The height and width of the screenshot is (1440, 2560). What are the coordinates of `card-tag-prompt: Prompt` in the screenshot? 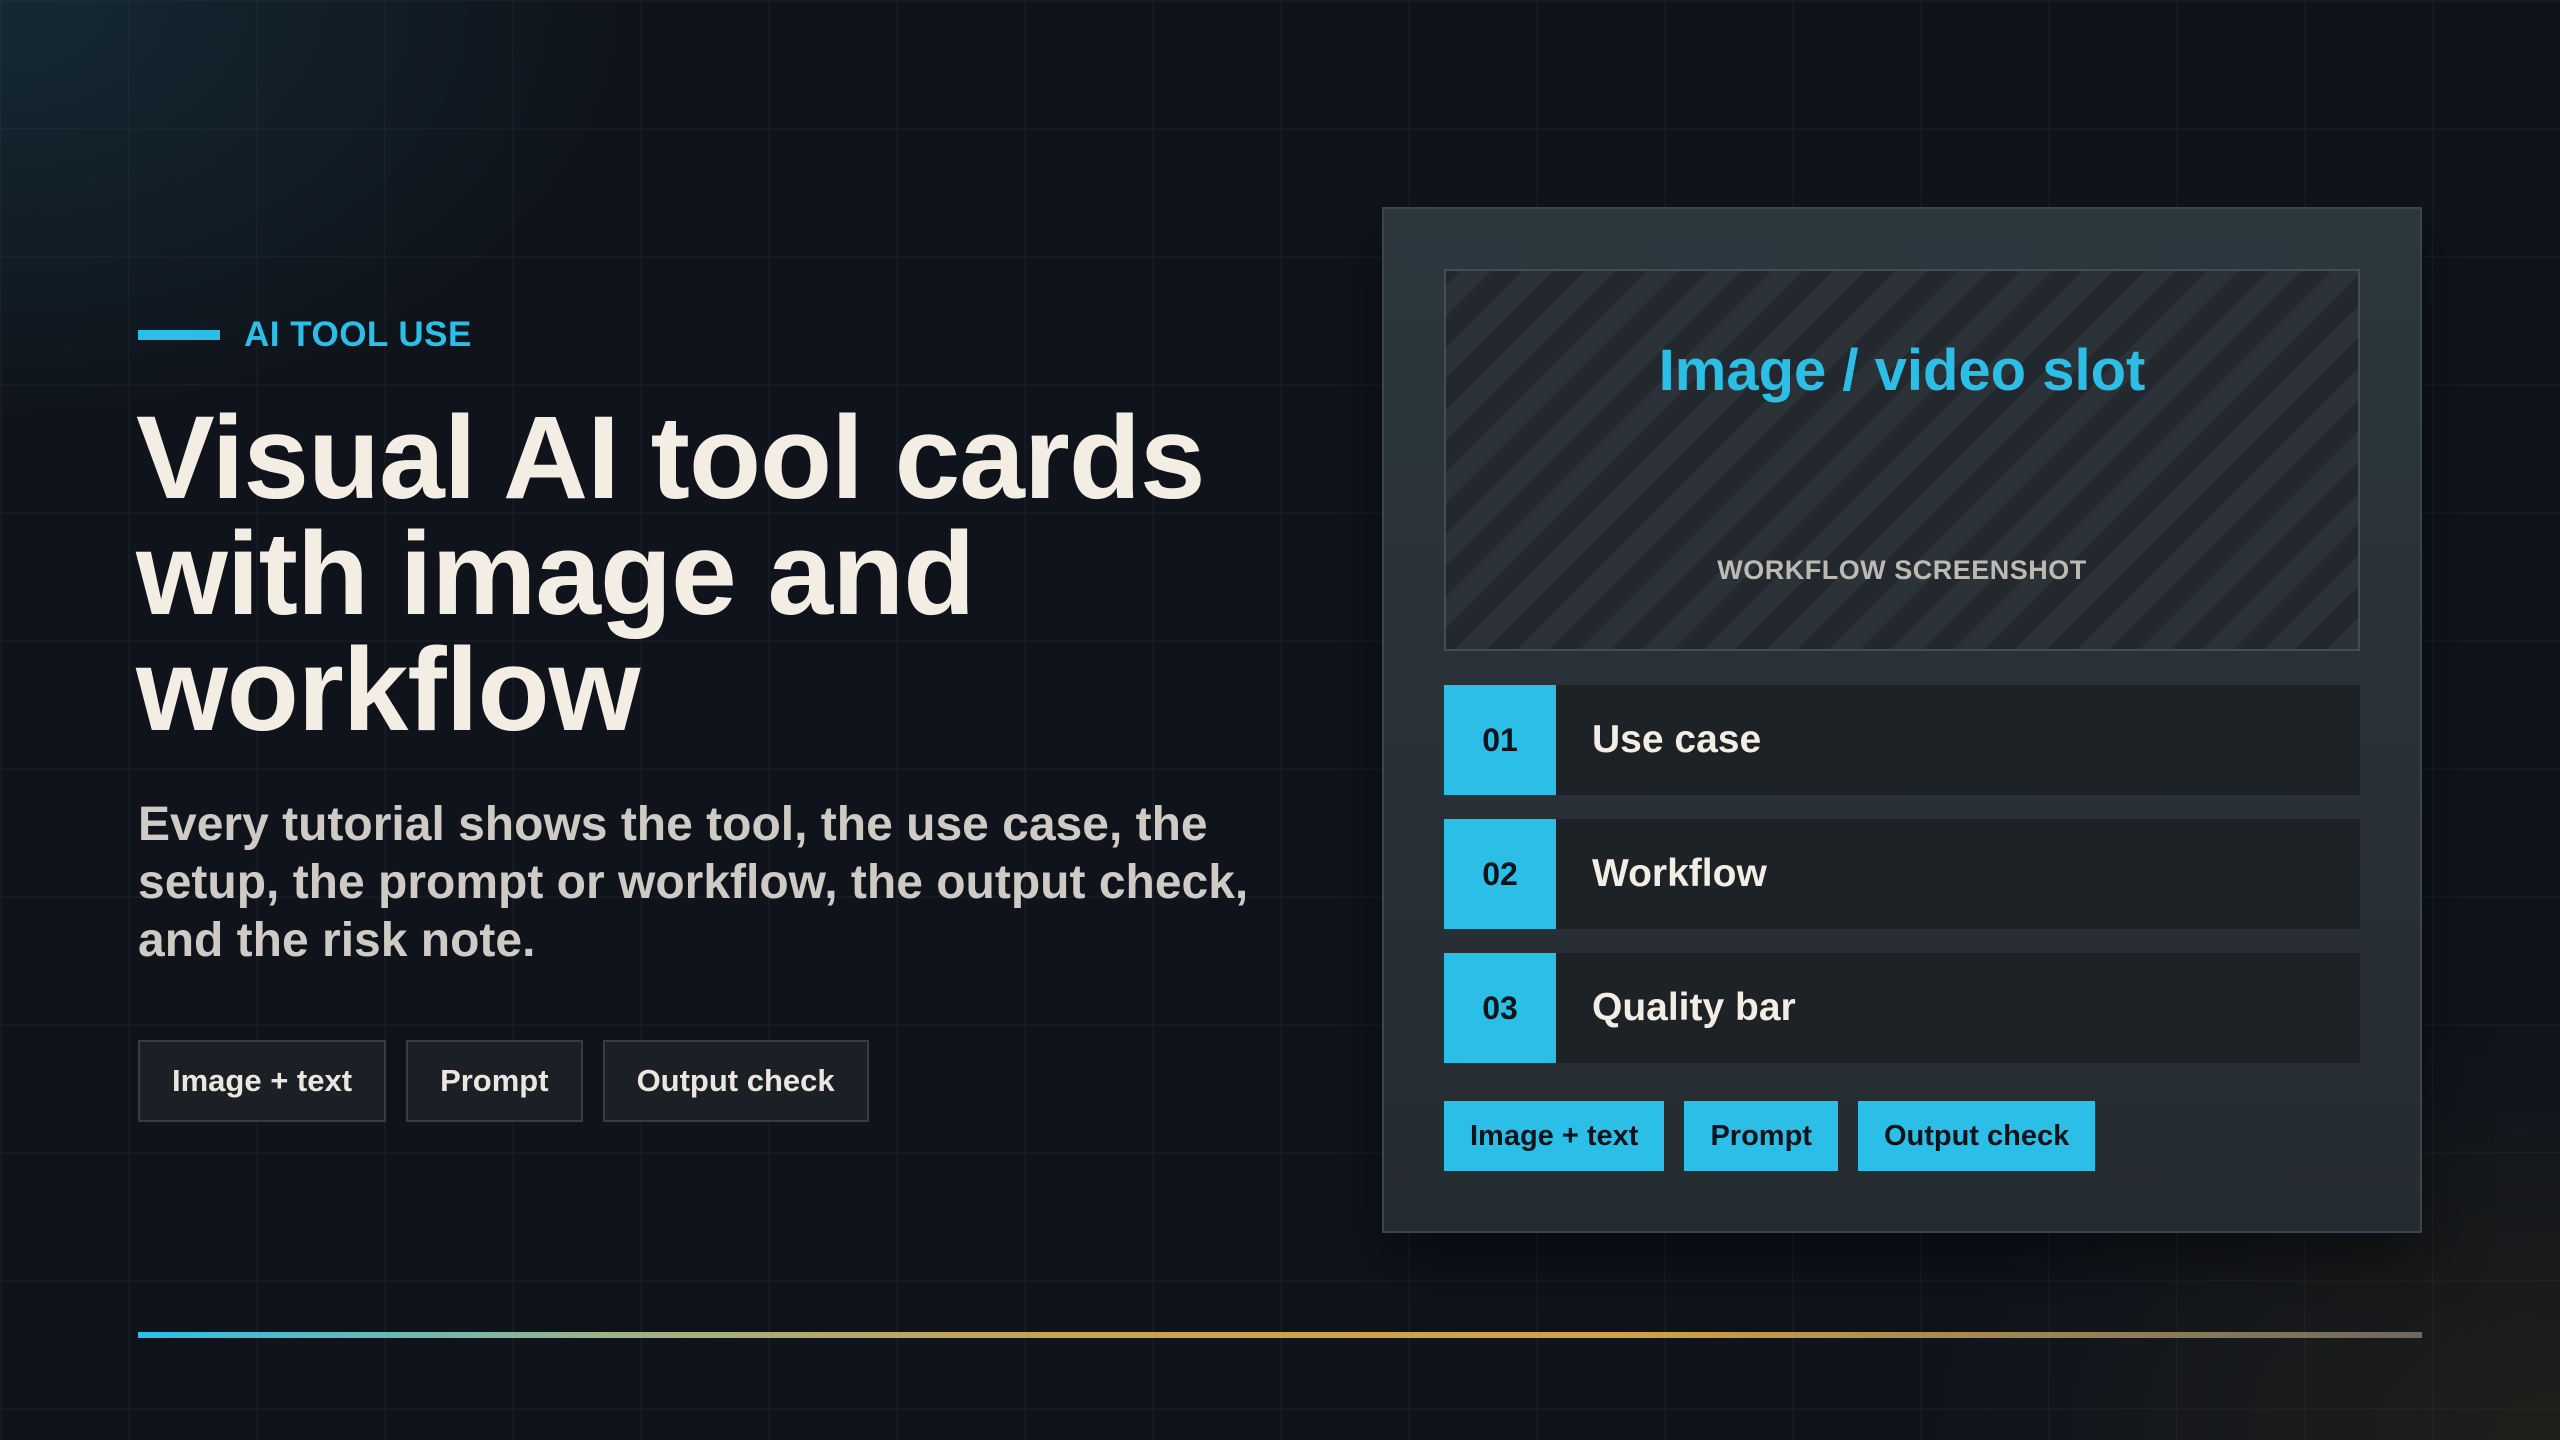 It's located at (1761, 1136).